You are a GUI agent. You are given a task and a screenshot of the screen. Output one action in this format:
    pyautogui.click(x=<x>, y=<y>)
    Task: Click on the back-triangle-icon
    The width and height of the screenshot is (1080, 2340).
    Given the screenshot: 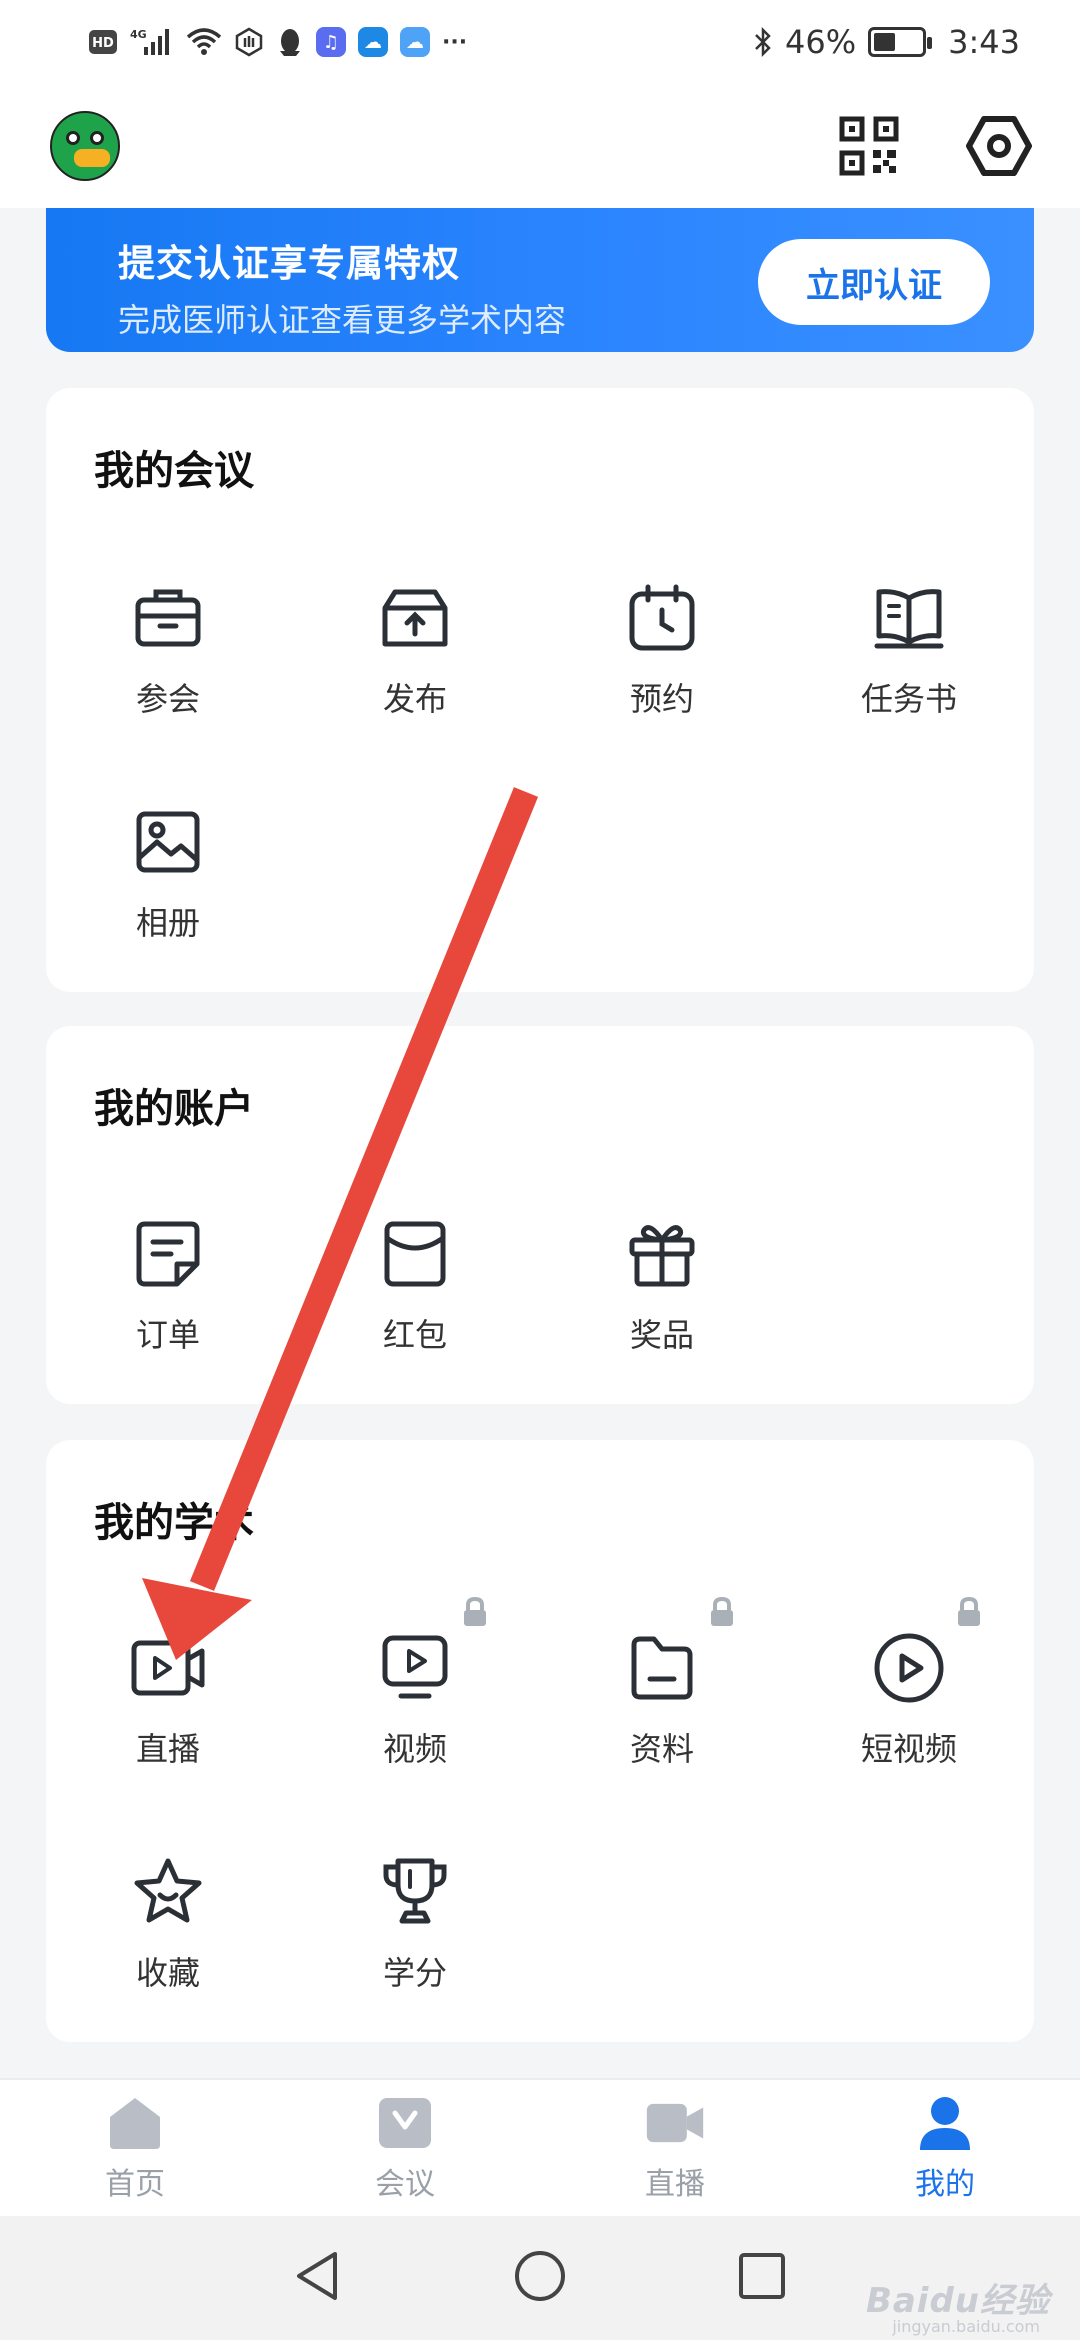 What is the action you would take?
    pyautogui.click(x=317, y=2276)
    